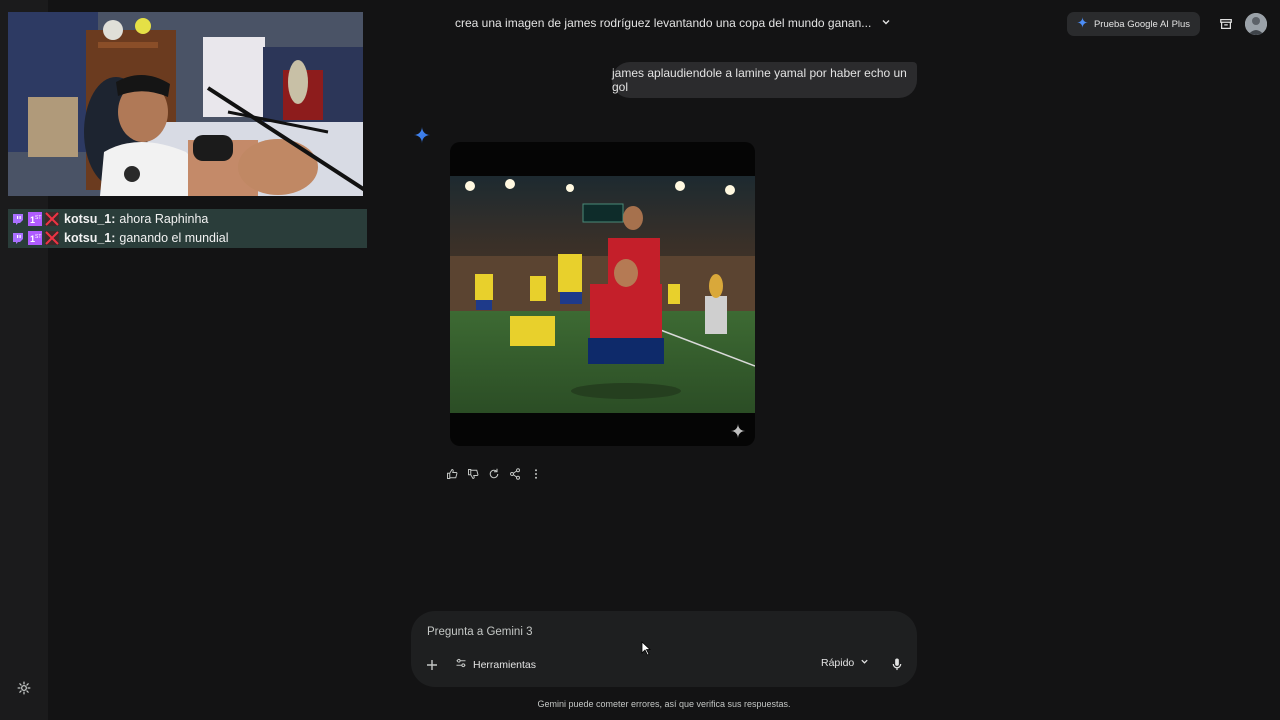  What do you see at coordinates (514, 473) in the screenshot?
I see `share-icon` at bounding box center [514, 473].